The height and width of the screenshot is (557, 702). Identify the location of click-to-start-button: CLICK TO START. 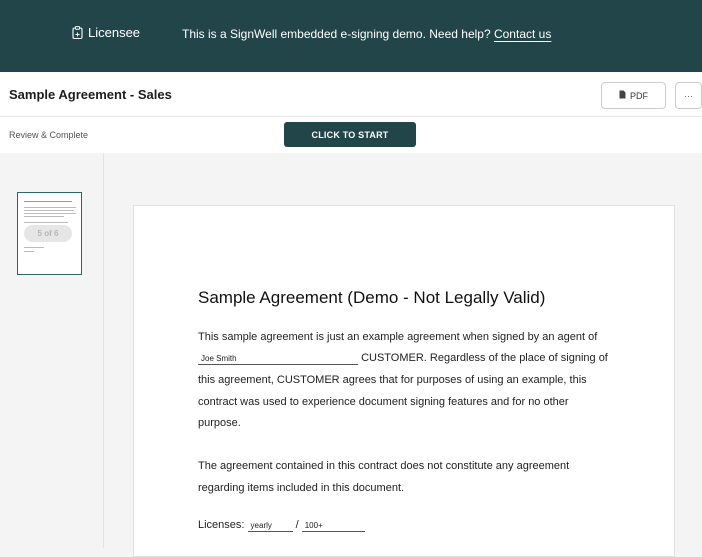
(350, 134).